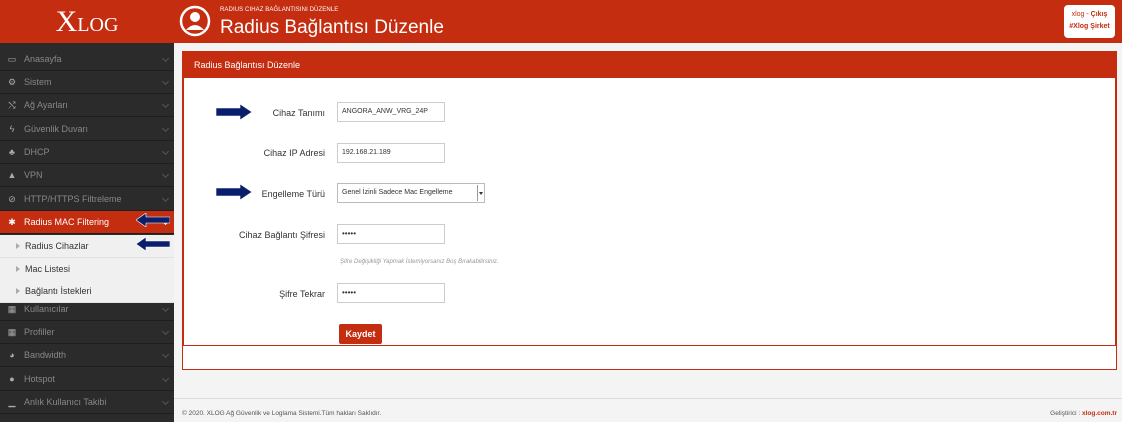 This screenshot has height=422, width=1122. Describe the element at coordinates (1099, 14) in the screenshot. I see `logout-link: Çıkış` at that location.